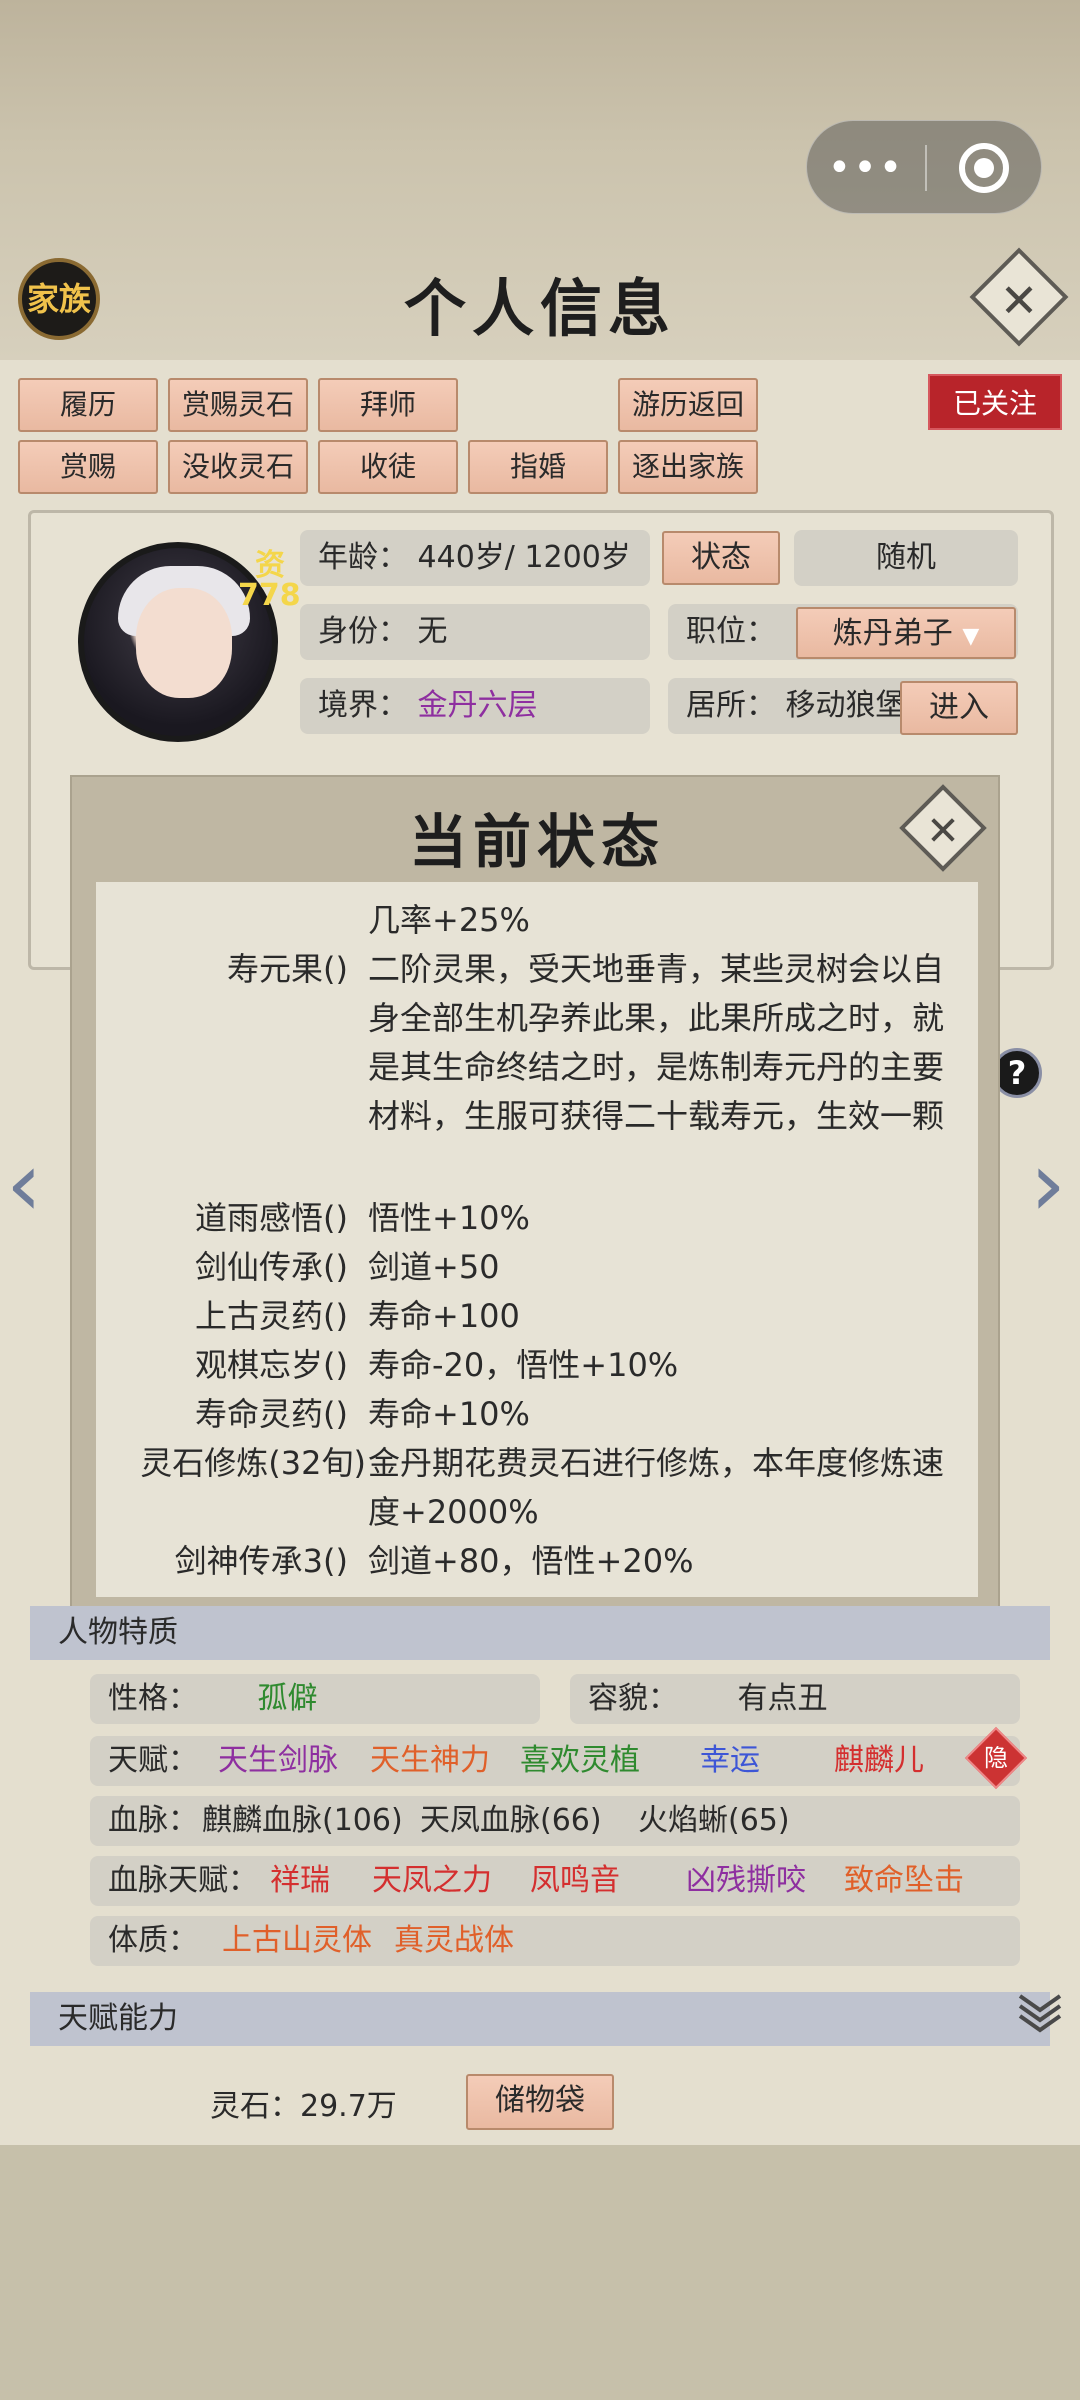 The image size is (1080, 2400). I want to click on identity-label: 身份：, so click(363, 631).